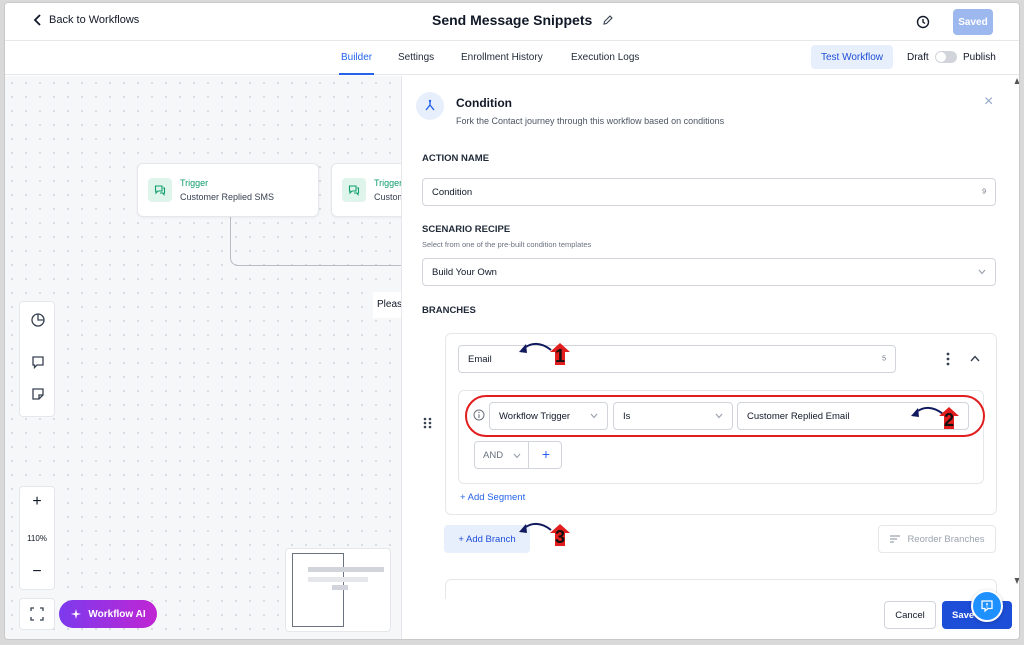  What do you see at coordinates (227, 197) in the screenshot?
I see `trigger-node-subtitle: Customer Replied SMS` at bounding box center [227, 197].